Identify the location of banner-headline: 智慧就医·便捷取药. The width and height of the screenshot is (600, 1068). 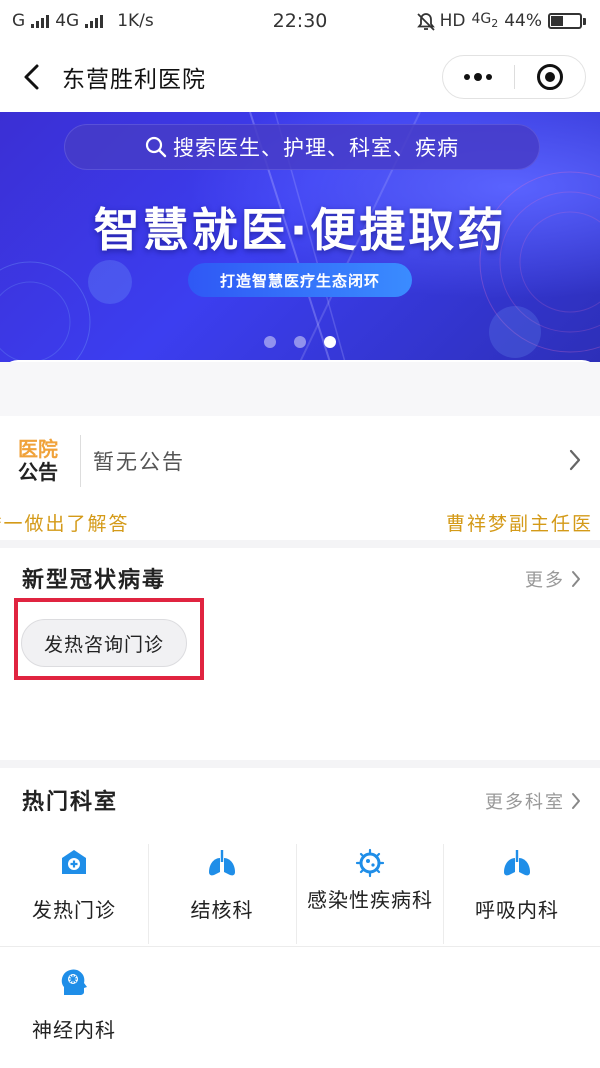
(300, 230).